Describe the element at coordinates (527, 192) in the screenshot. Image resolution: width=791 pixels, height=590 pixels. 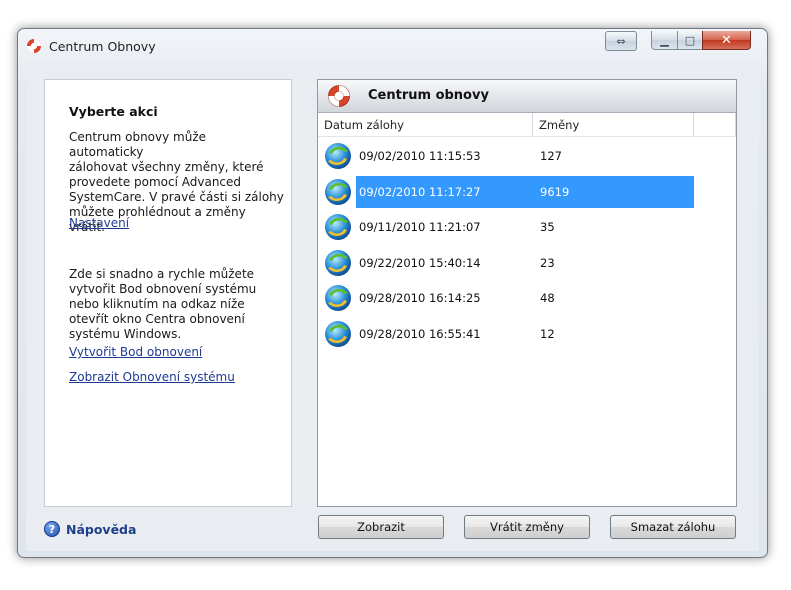
I see `table-row: 09/02/2010 11:17:27 9619` at that location.